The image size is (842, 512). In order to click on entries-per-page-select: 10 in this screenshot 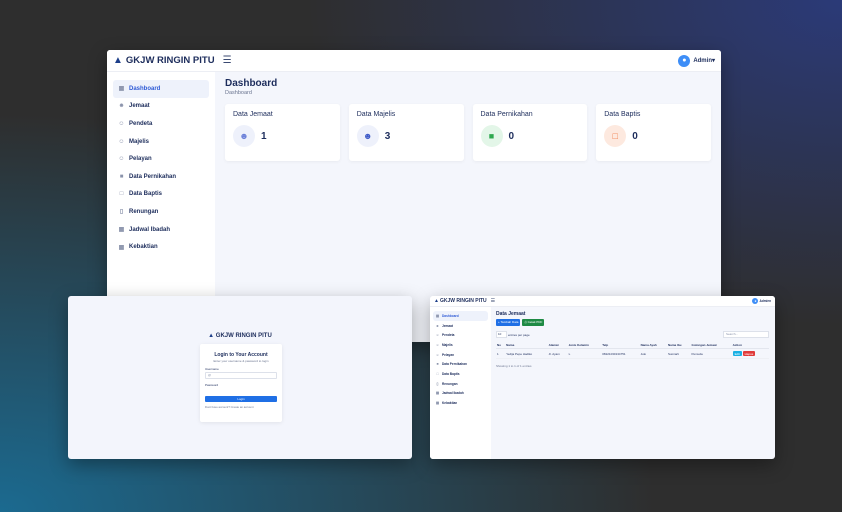, I will do `click(501, 334)`.